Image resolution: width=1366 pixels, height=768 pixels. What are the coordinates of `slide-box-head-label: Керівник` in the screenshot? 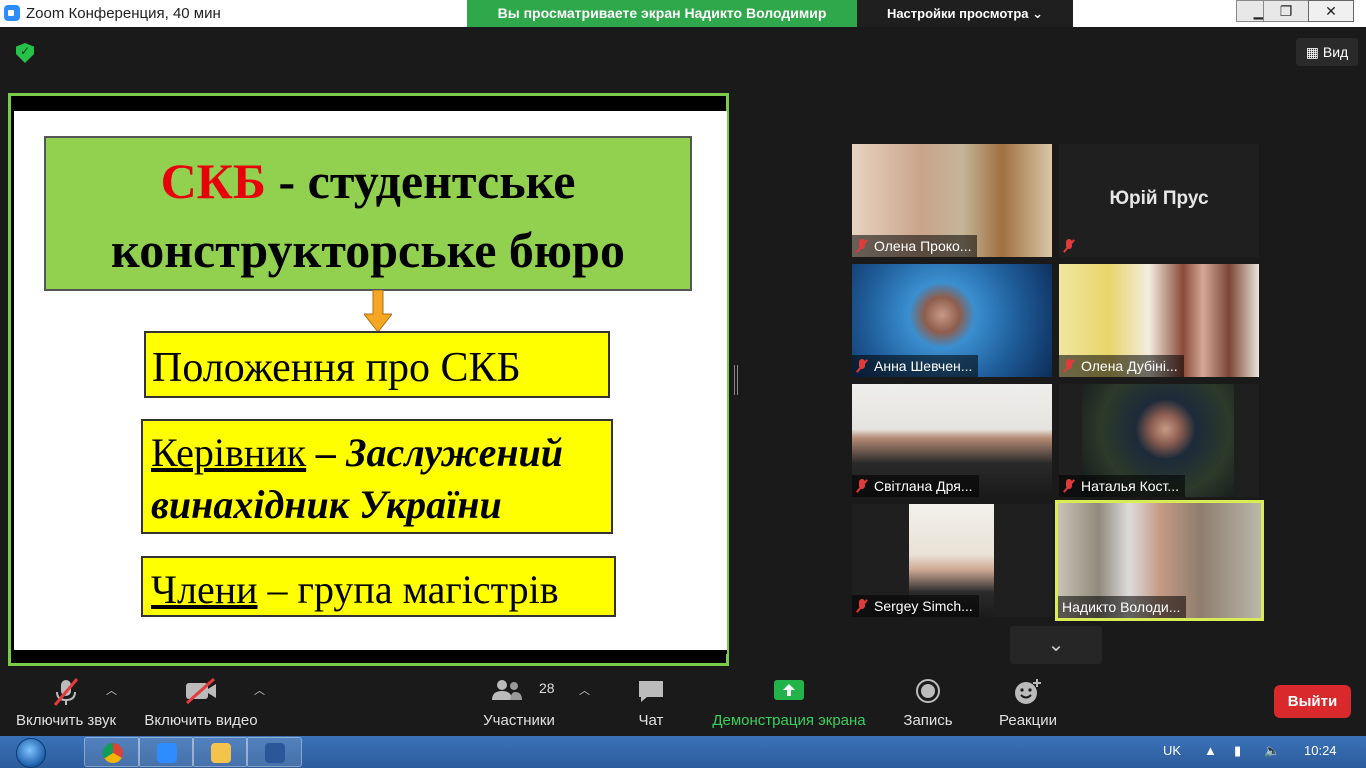 It's located at (229, 452).